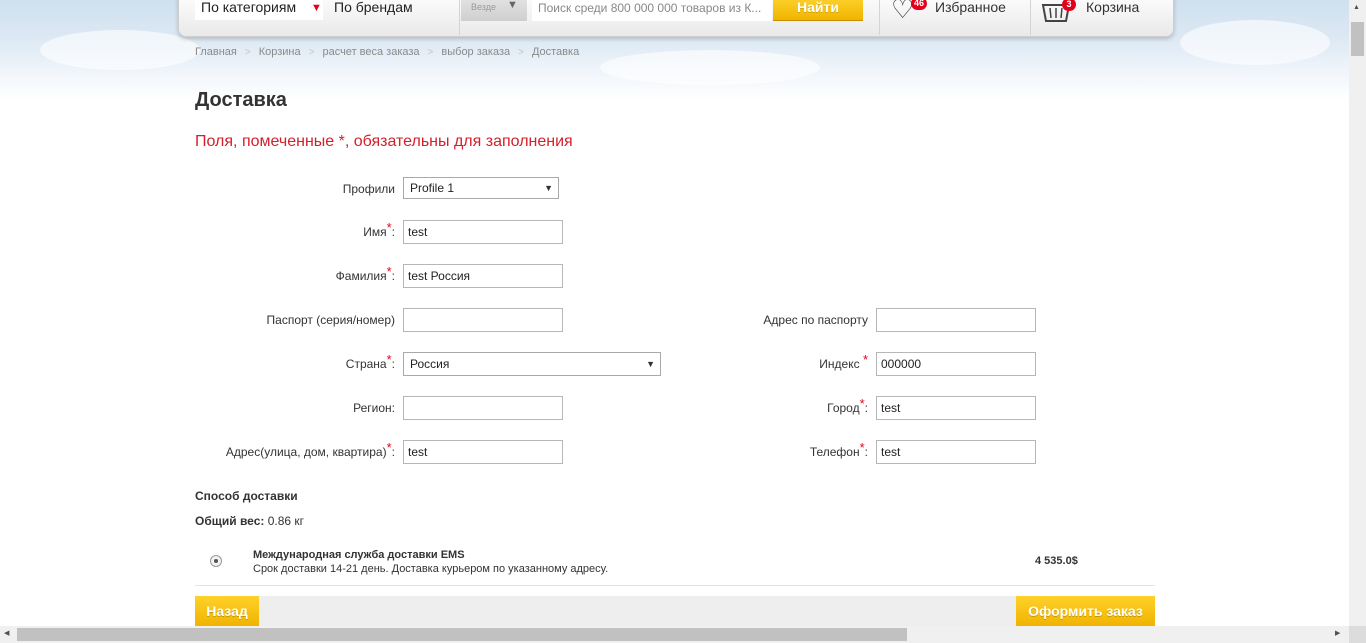  What do you see at coordinates (1357, 321) in the screenshot?
I see `vertical-scrollbar: ▲` at bounding box center [1357, 321].